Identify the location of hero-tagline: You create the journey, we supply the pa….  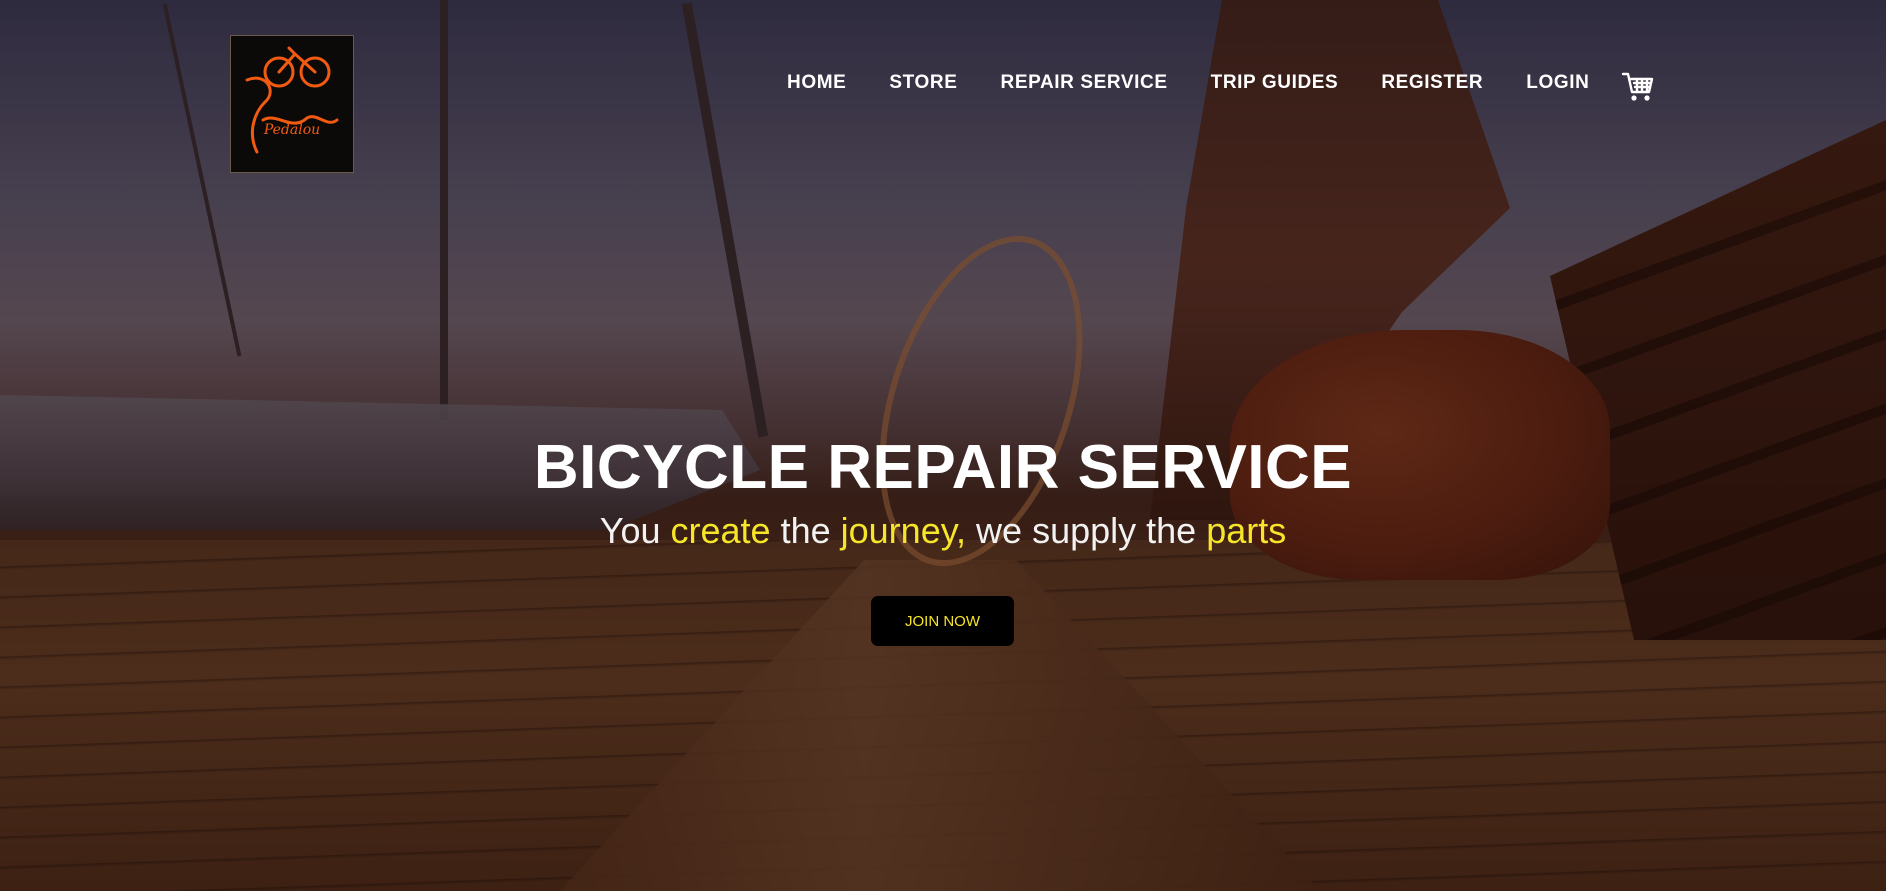
(943, 531).